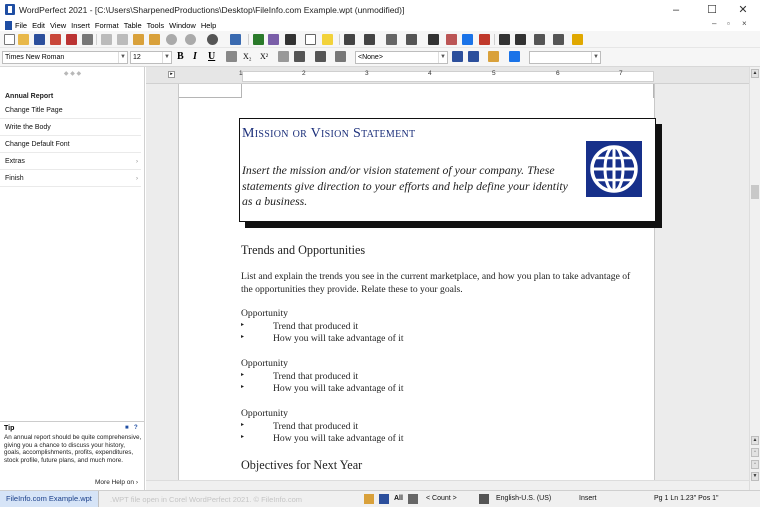 The height and width of the screenshot is (507, 760). I want to click on italic-button: I, so click(195, 57).